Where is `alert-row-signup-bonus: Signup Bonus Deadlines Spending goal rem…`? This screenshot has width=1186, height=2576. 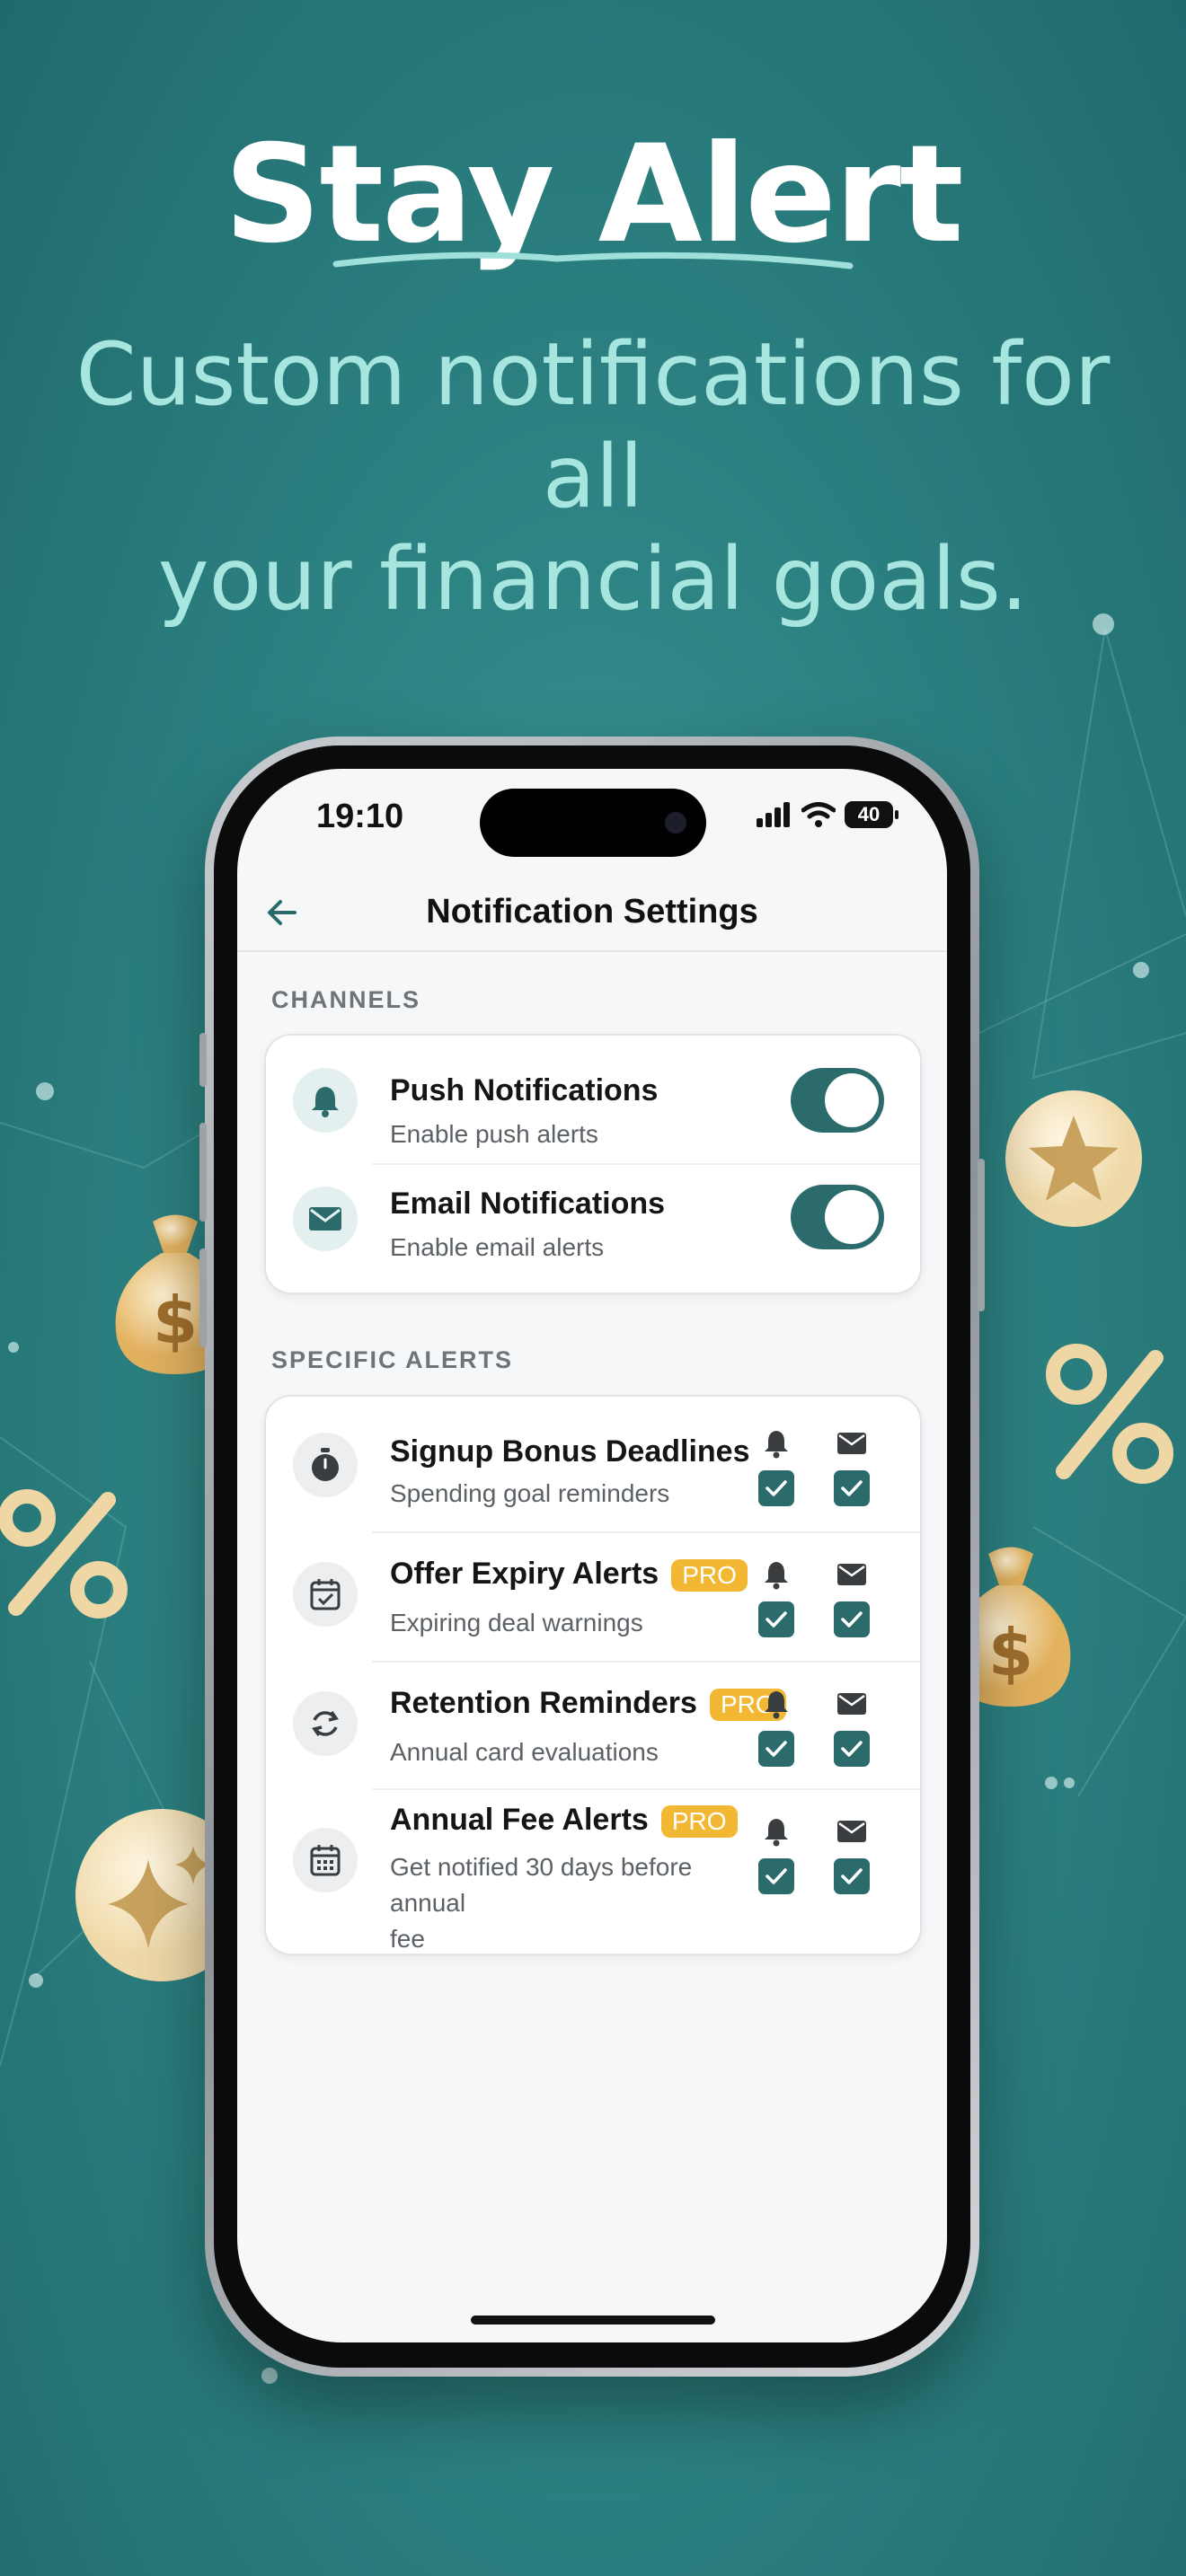 alert-row-signup-bonus: Signup Bonus Deadlines Spending goal rem… is located at coordinates (593, 1464).